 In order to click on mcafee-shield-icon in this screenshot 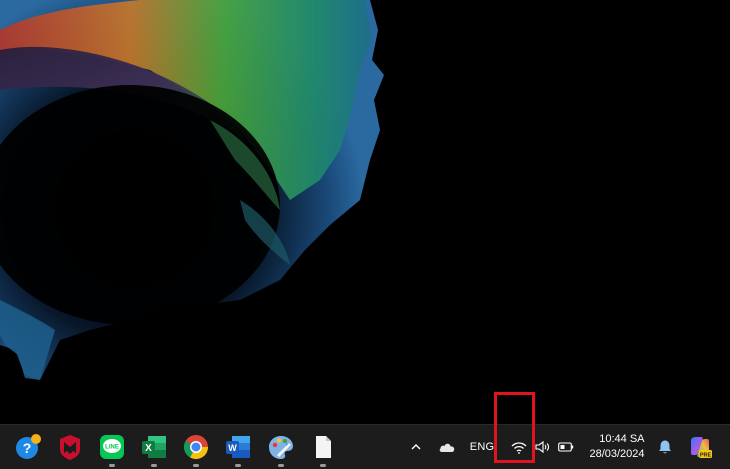, I will do `click(70, 447)`.